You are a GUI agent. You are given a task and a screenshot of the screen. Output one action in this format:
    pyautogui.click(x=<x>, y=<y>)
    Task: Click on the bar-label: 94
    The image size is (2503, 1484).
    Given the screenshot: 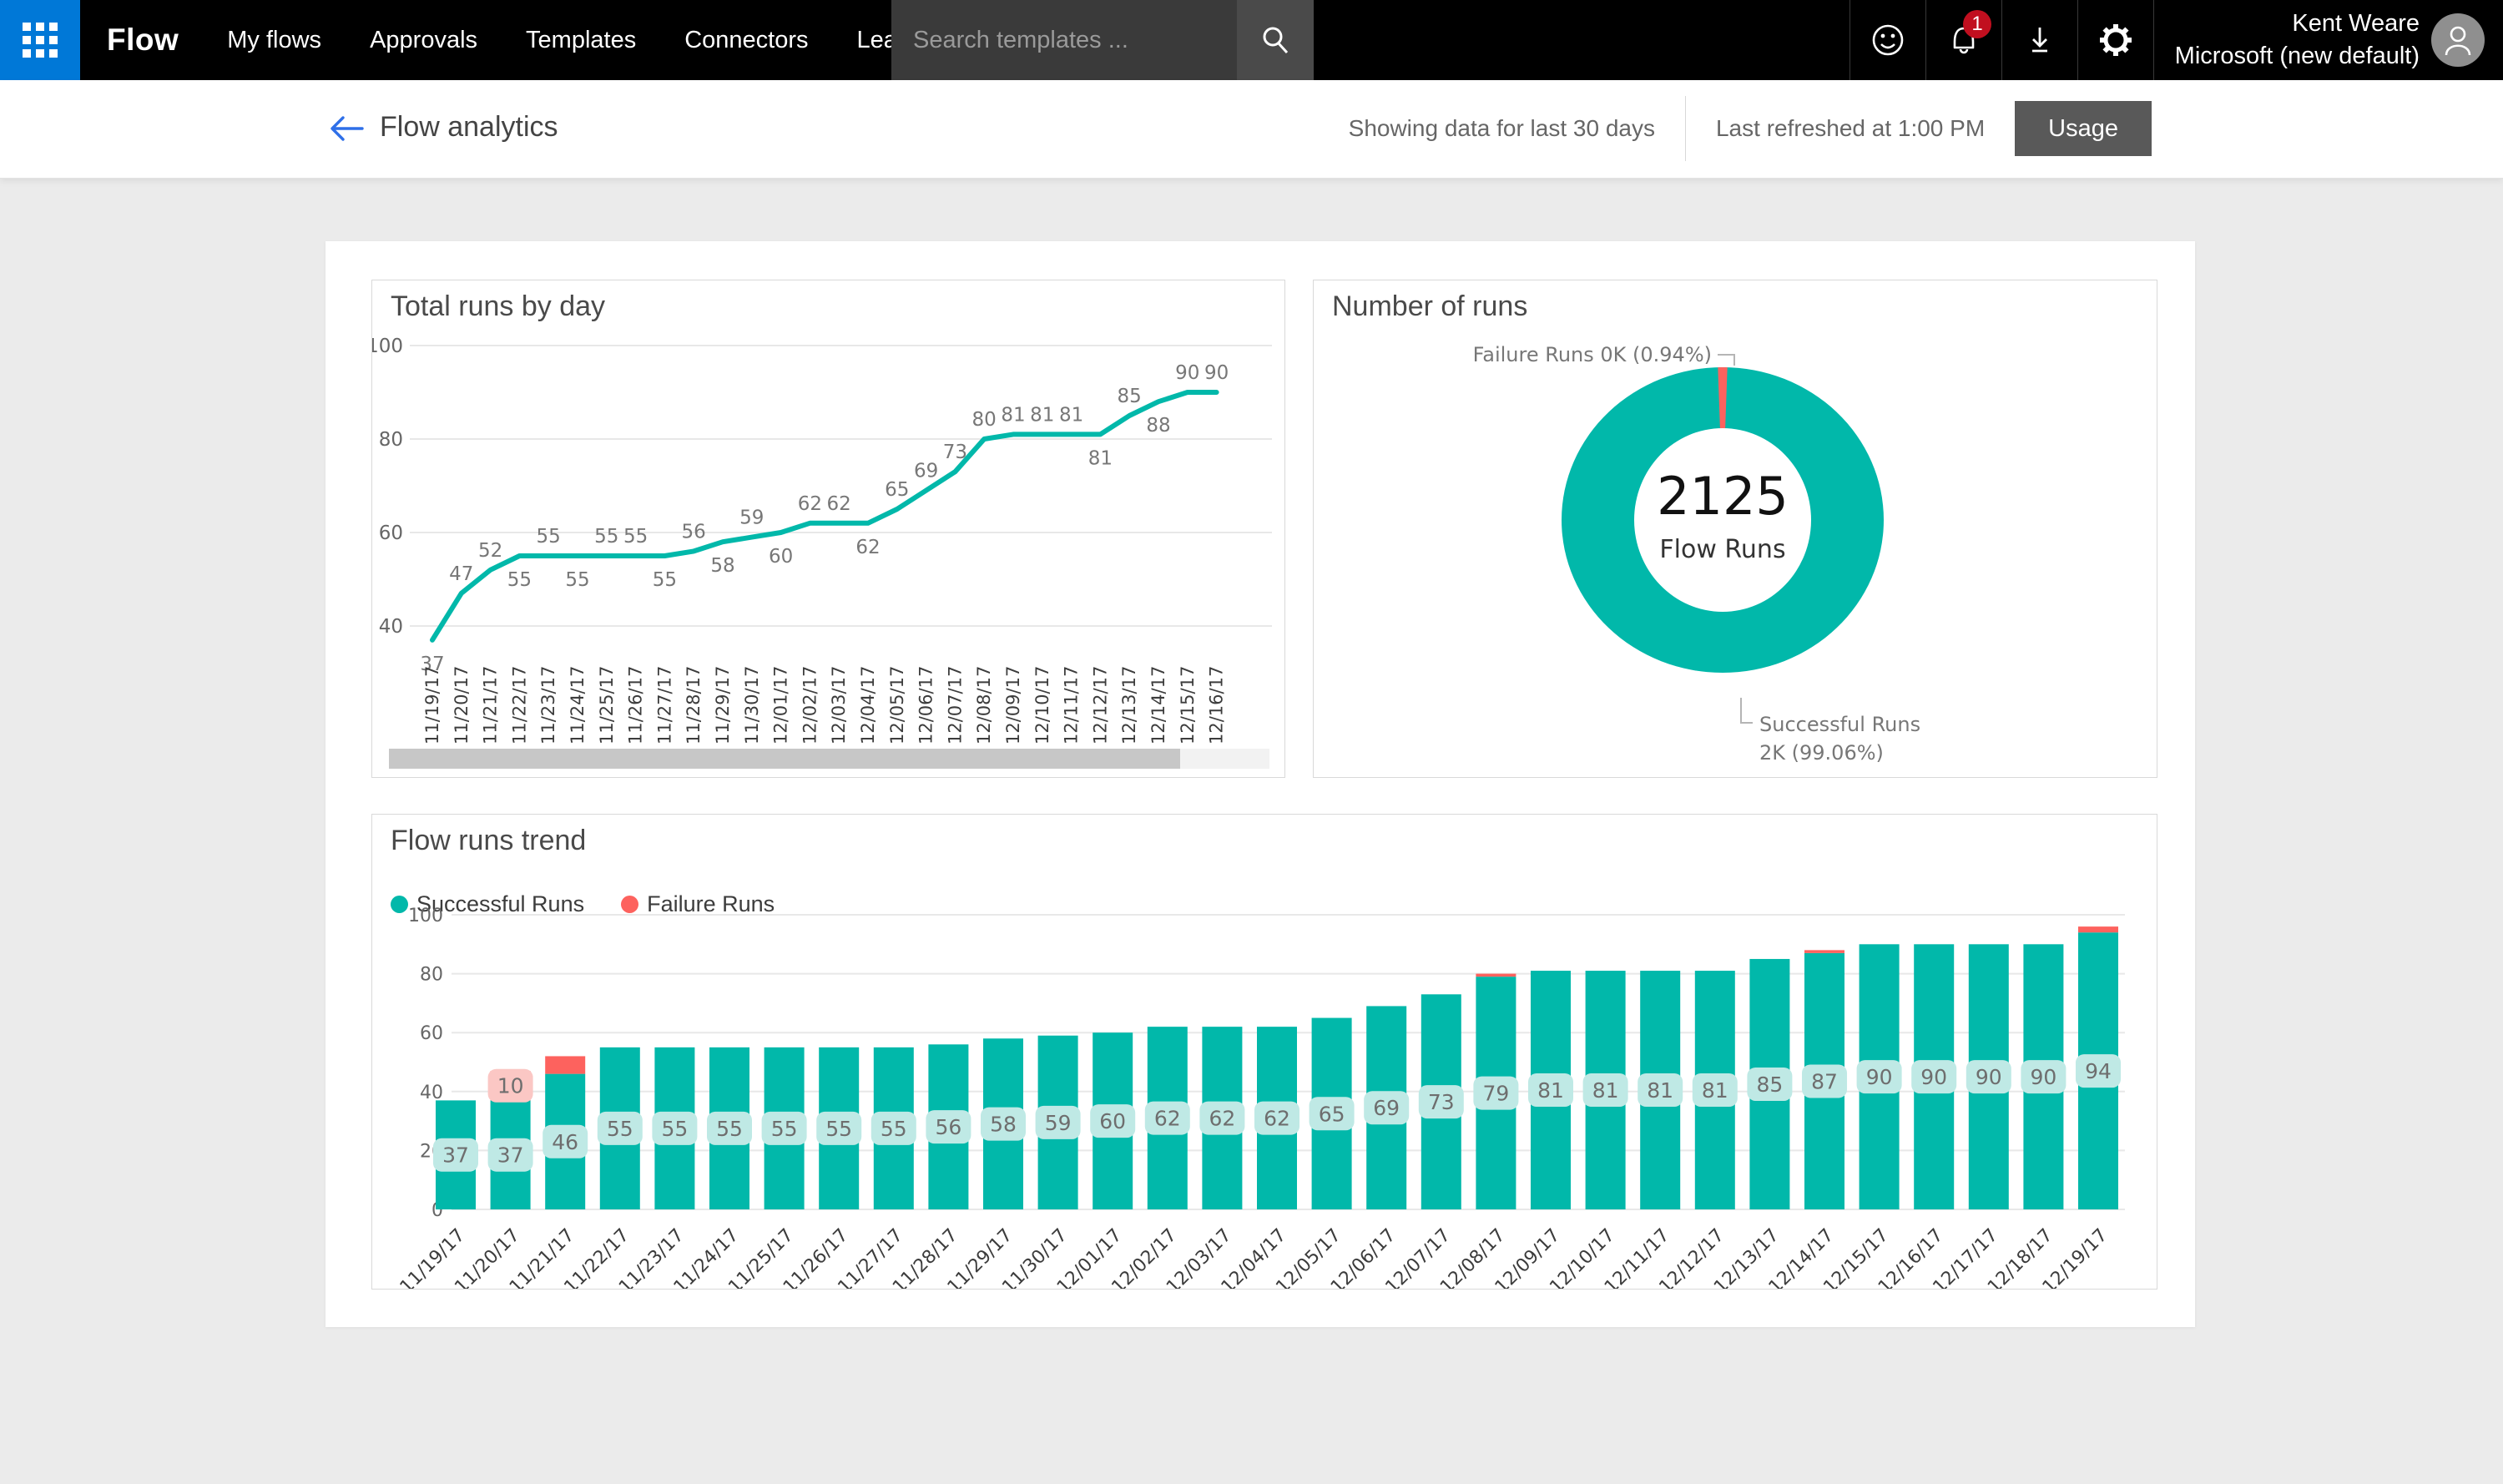 What is the action you would take?
    pyautogui.click(x=2098, y=1071)
    